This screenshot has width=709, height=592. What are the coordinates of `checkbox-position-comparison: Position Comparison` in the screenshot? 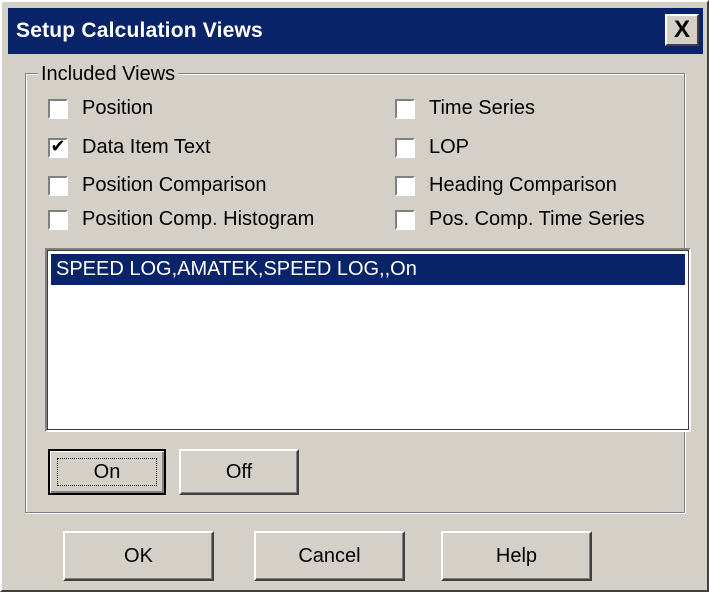 It's located at (157, 185).